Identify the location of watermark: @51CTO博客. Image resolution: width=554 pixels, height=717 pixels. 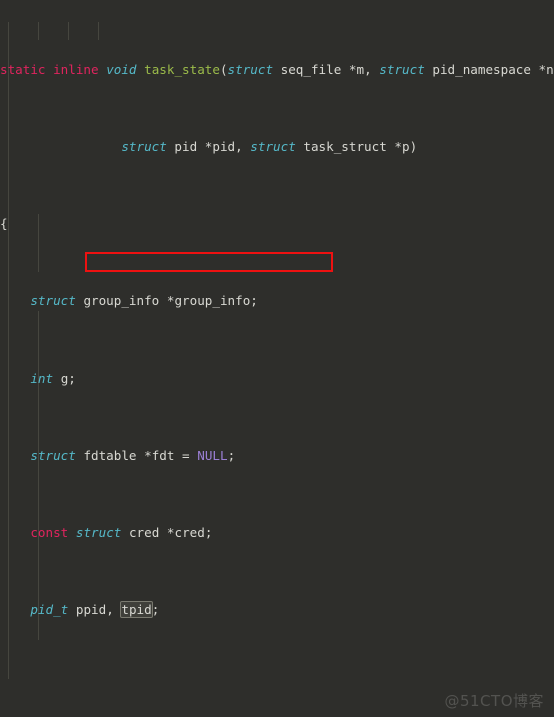
(494, 700).